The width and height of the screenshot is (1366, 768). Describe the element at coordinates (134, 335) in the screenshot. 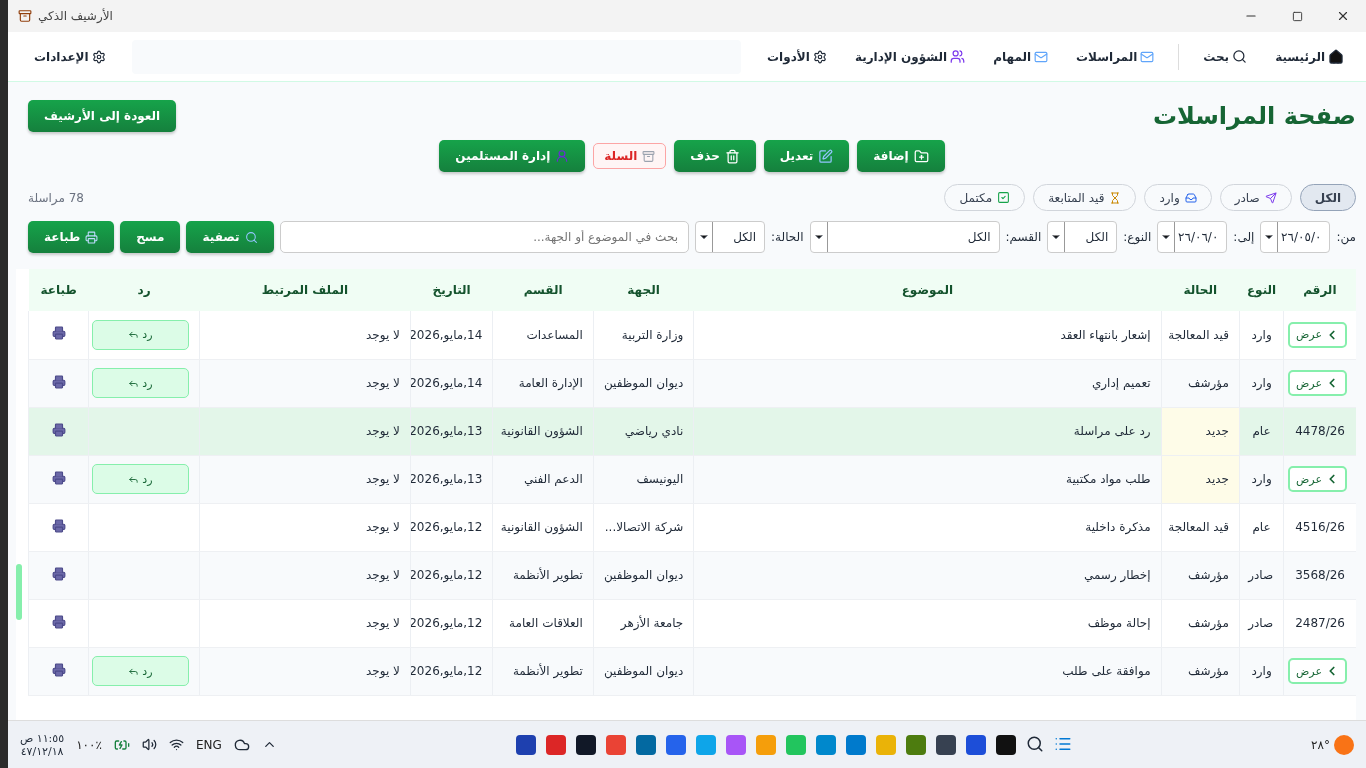

I see `reply-icon` at that location.